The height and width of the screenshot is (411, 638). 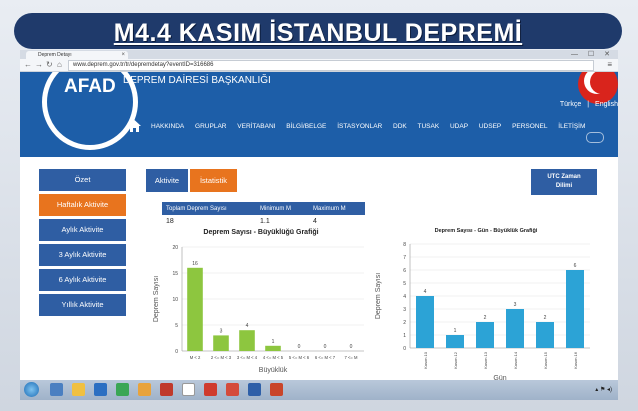 What do you see at coordinates (213, 180) in the screenshot?
I see `tab-istatistik: İstatistik` at bounding box center [213, 180].